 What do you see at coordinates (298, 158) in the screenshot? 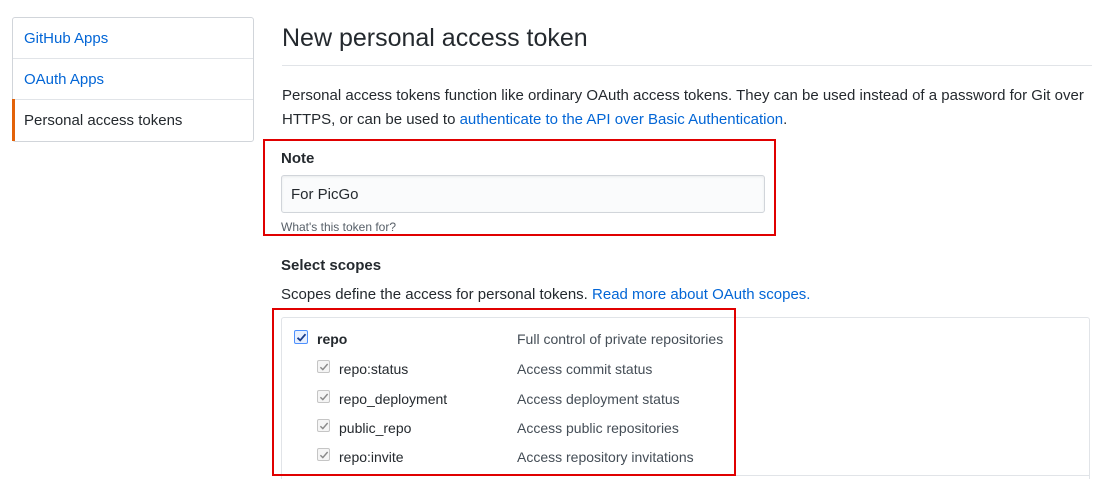
I see `note-label: Note` at bounding box center [298, 158].